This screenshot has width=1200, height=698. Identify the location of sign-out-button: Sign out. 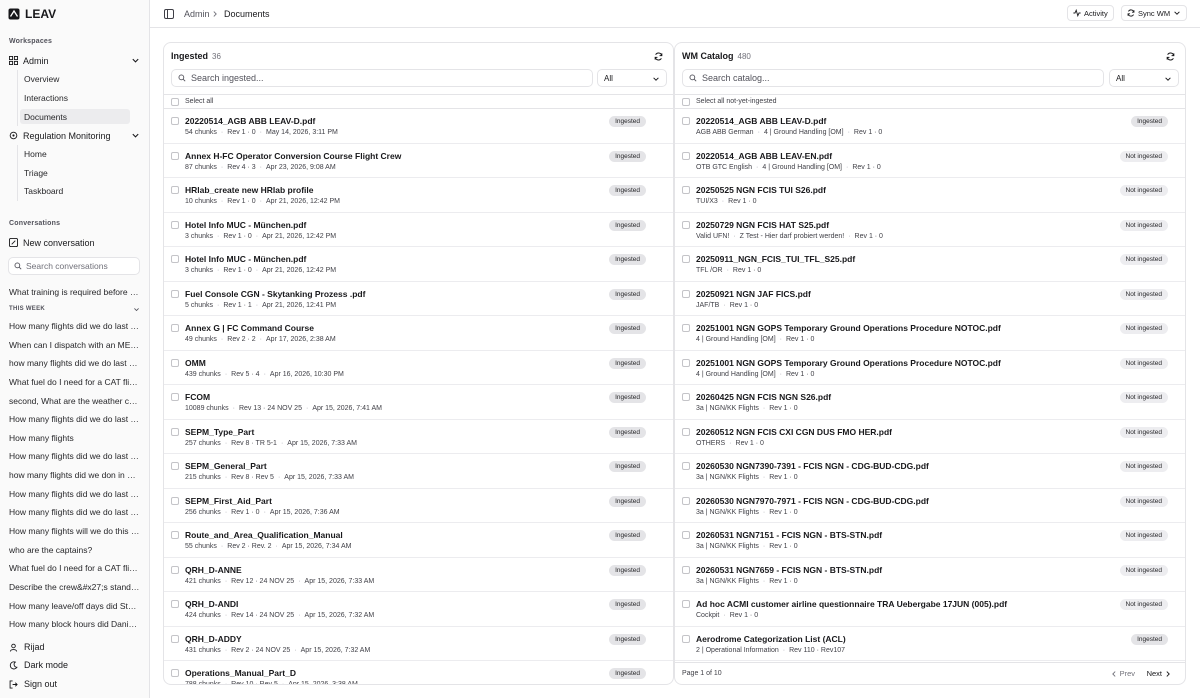
(75, 684).